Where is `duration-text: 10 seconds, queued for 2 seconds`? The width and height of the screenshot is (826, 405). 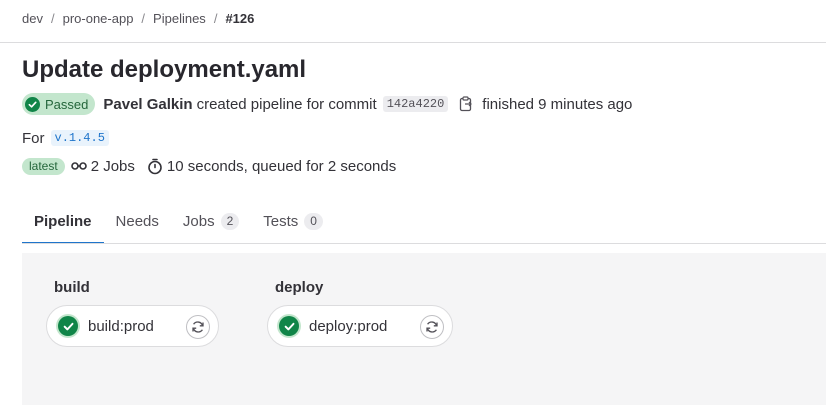
duration-text: 10 seconds, queued for 2 seconds is located at coordinates (281, 166).